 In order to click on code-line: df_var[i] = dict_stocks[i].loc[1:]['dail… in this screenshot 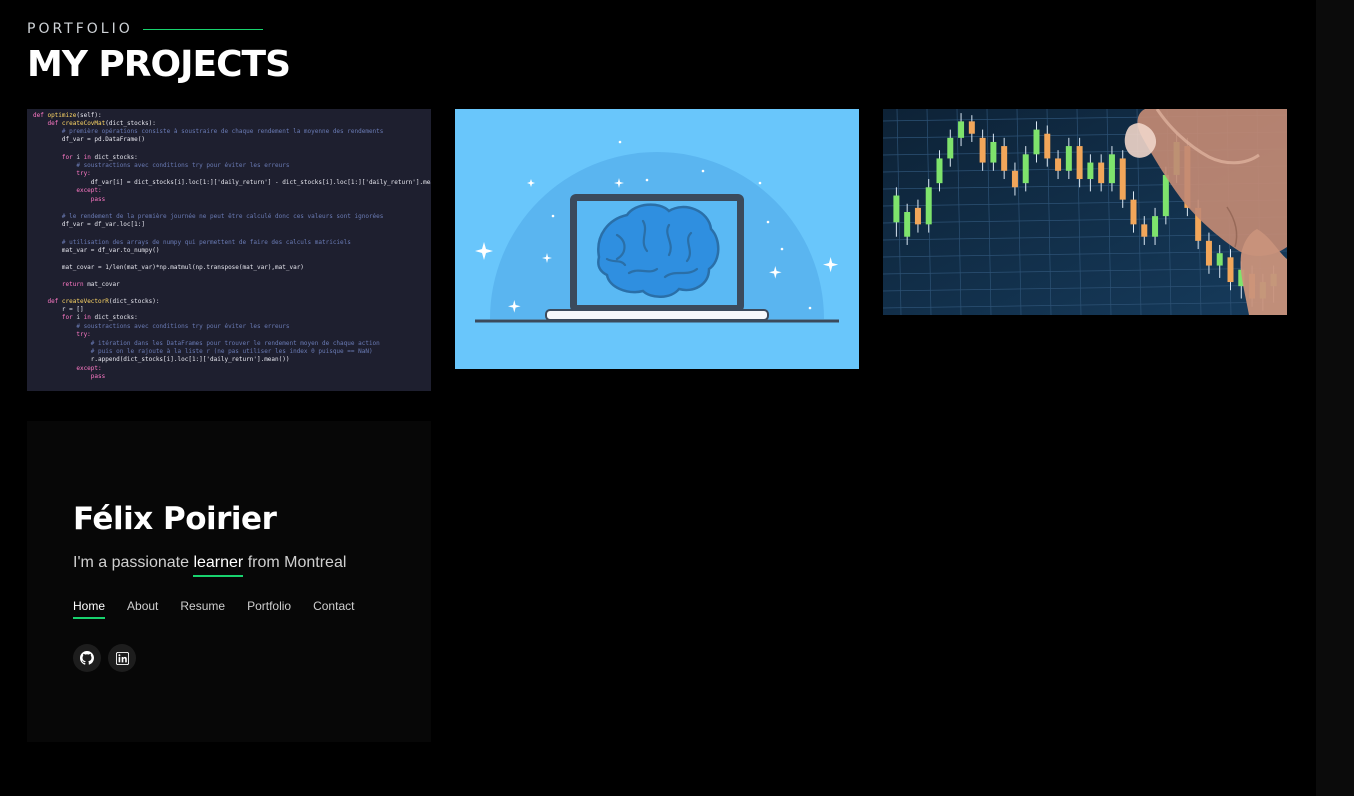, I will do `click(232, 182)`.